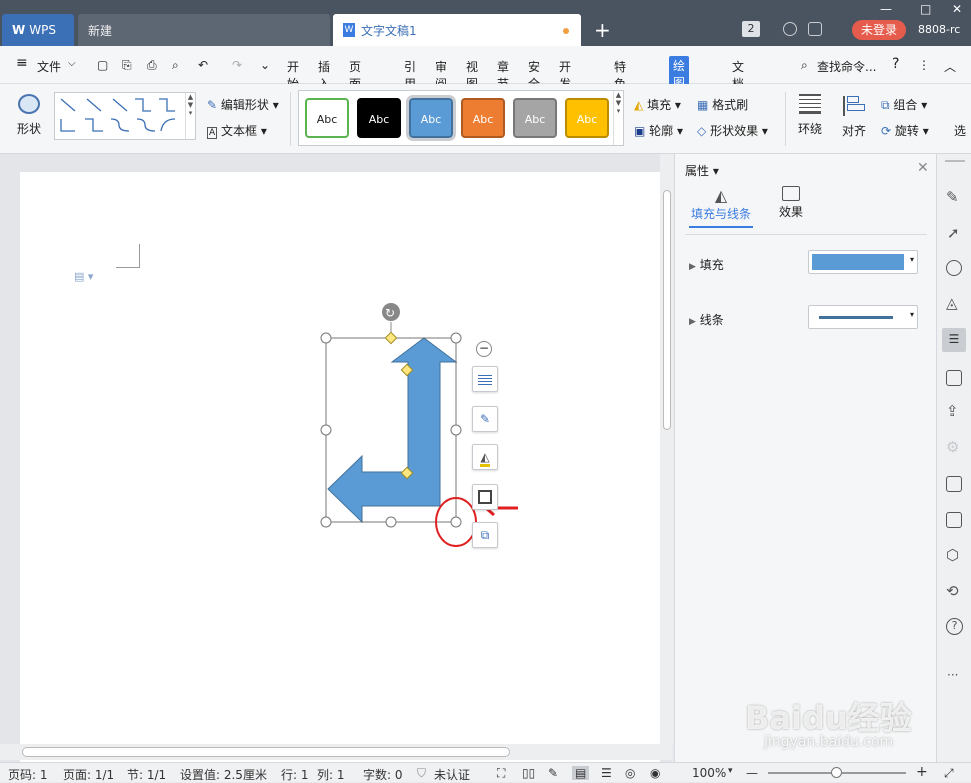  I want to click on reading-view-icon: ▯▯, so click(528, 773).